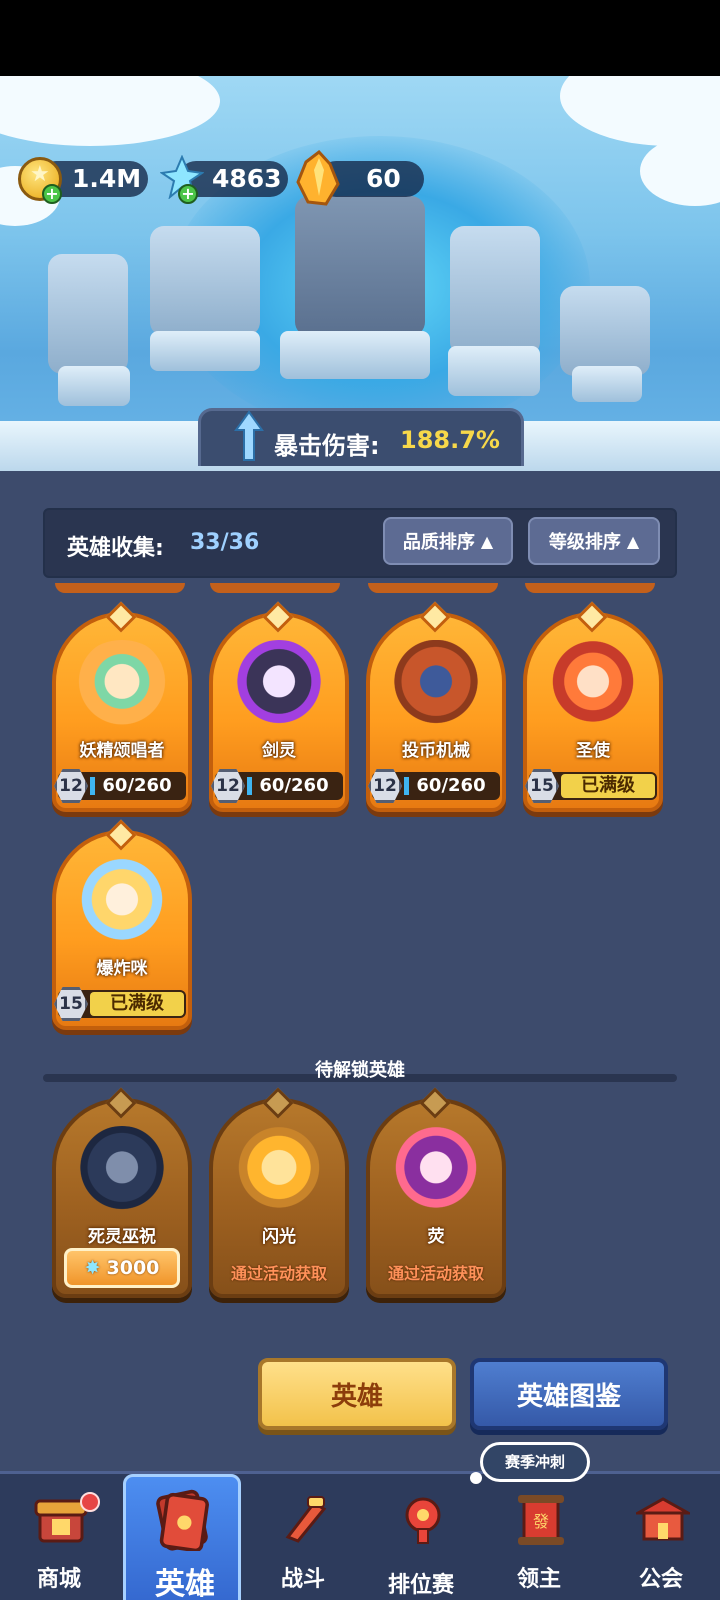 The width and height of the screenshot is (720, 1600). I want to click on saint-portrait-icon, so click(593, 686).